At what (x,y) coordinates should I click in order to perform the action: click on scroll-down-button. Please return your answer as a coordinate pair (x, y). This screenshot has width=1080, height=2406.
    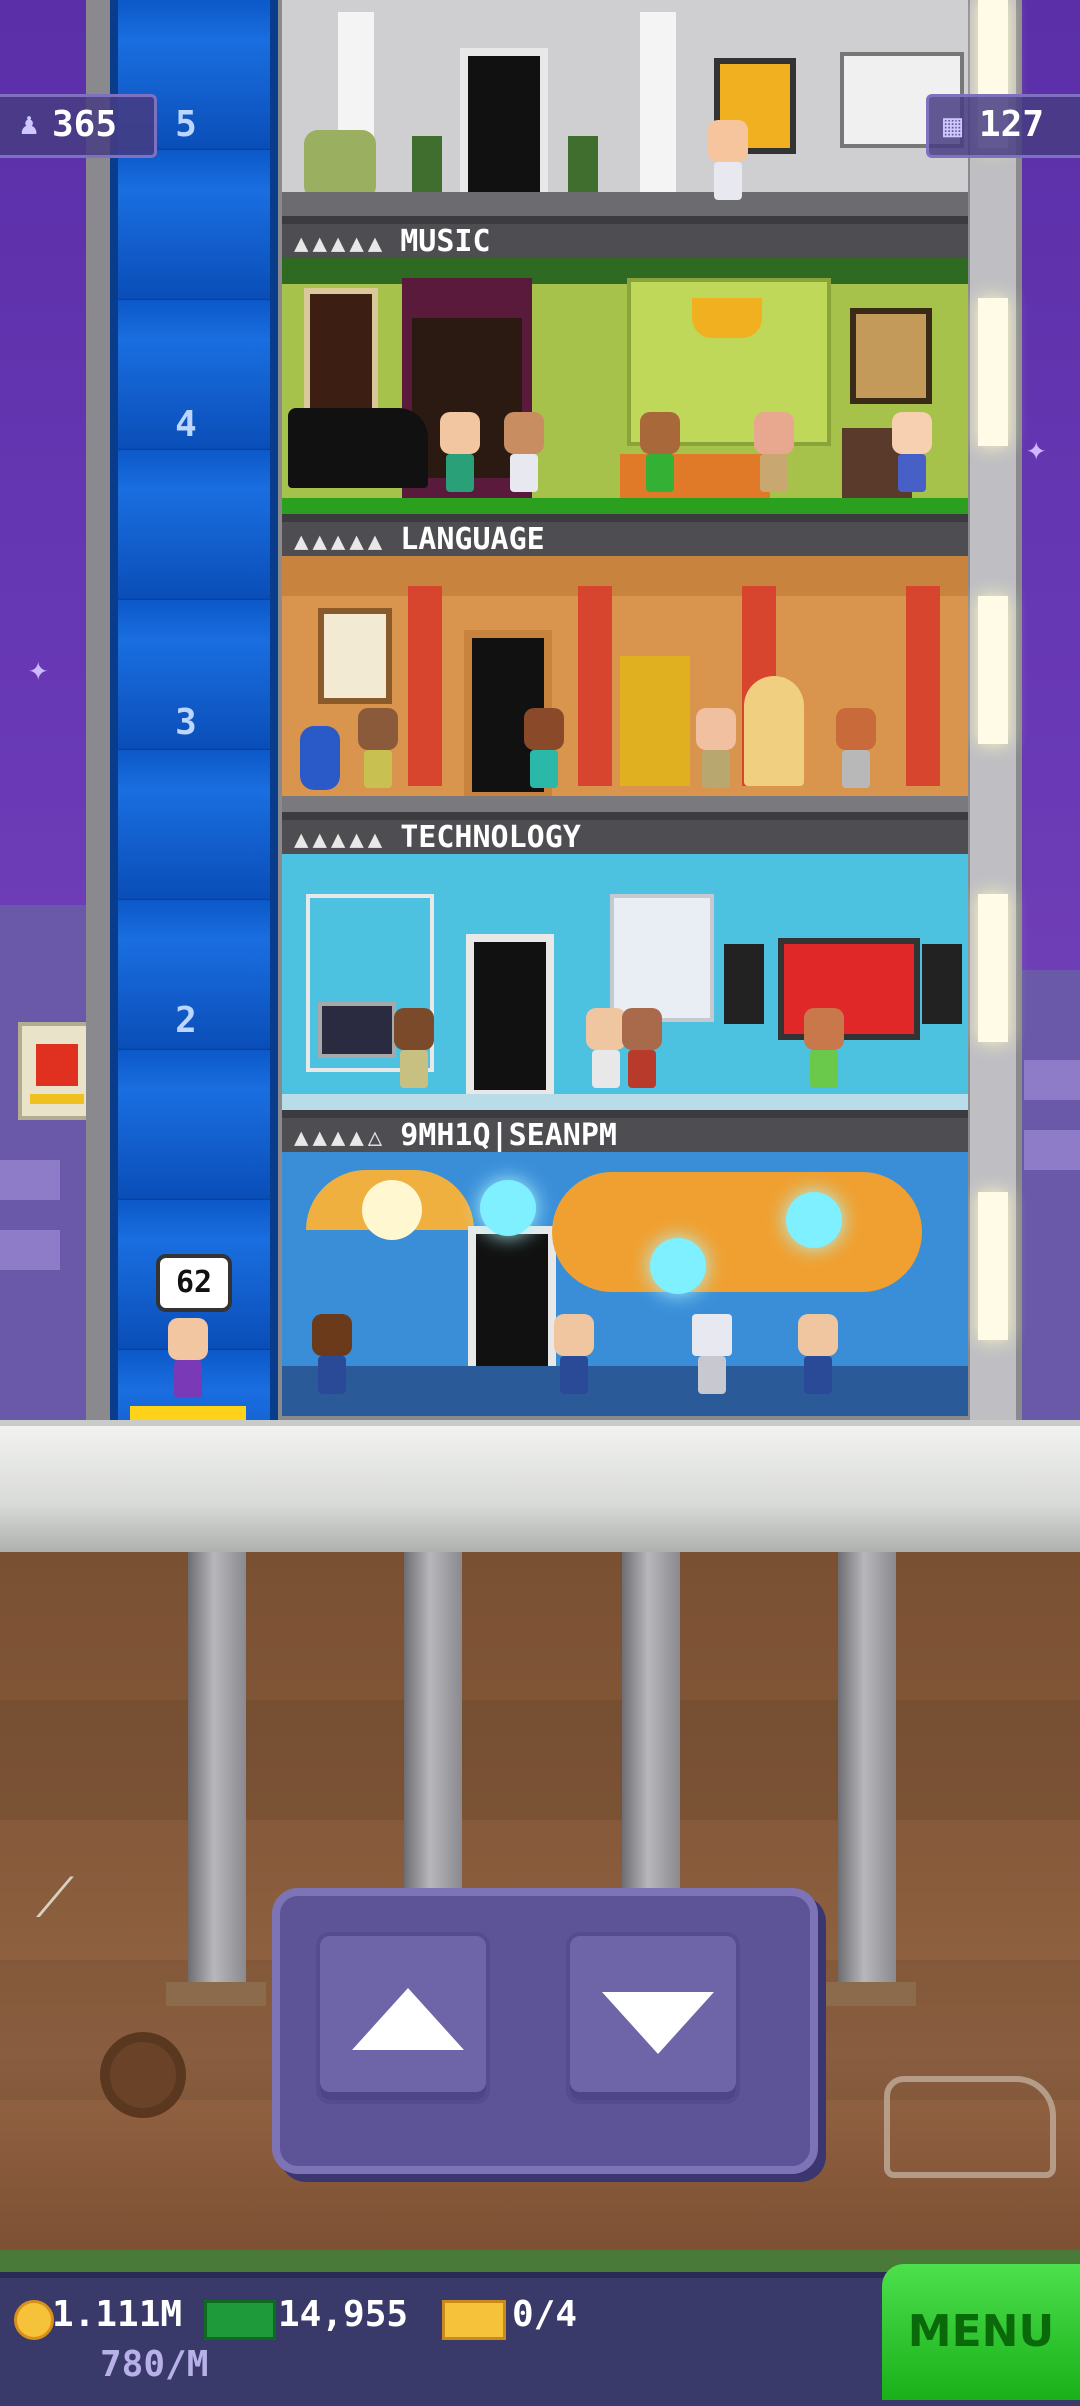
    Looking at the image, I should click on (653, 2018).